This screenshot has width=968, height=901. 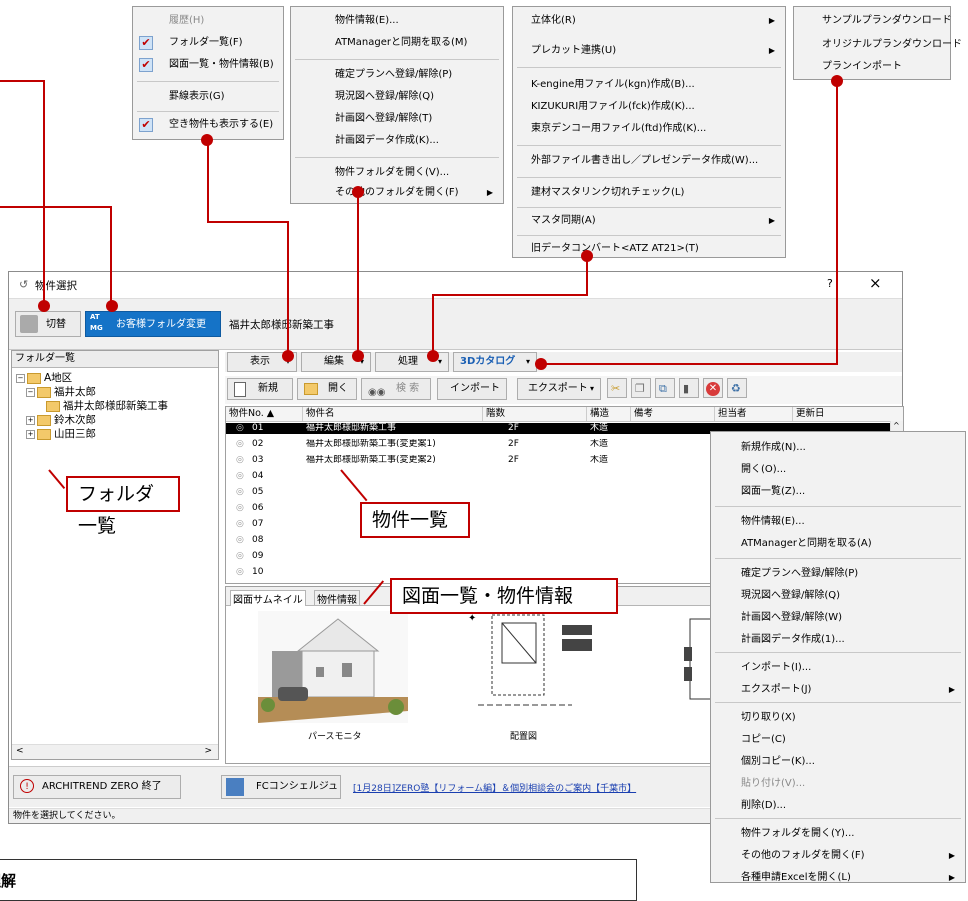 What do you see at coordinates (208, 125) in the screenshot?
I see `menu-item-show-empty: ✔ 空き物件も表示する(E)` at bounding box center [208, 125].